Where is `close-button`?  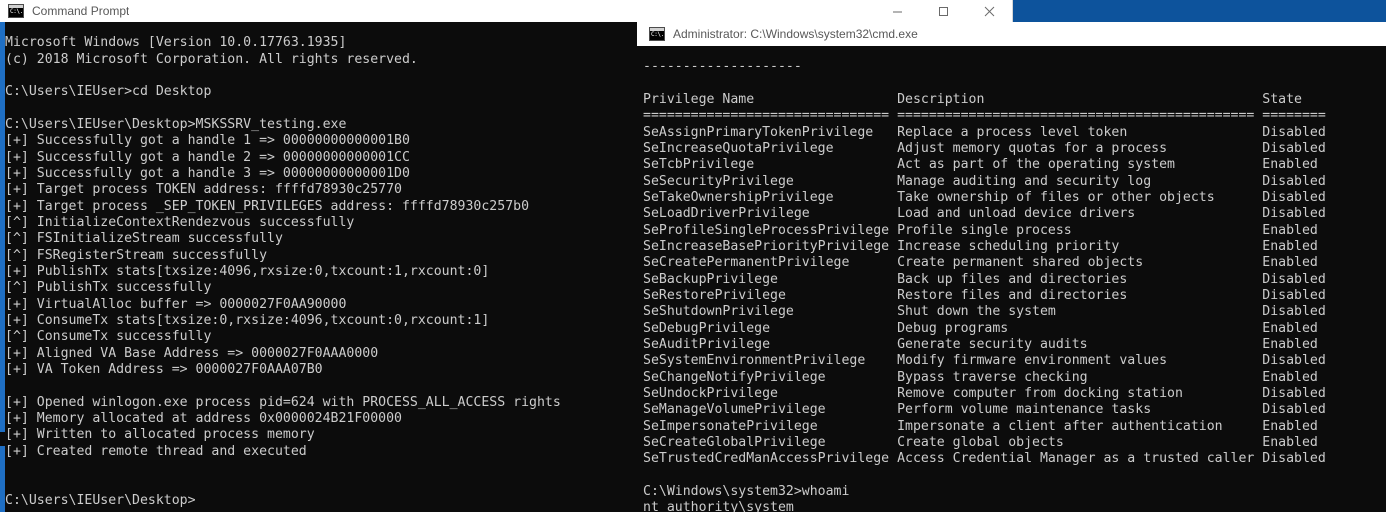 close-button is located at coordinates (989, 11).